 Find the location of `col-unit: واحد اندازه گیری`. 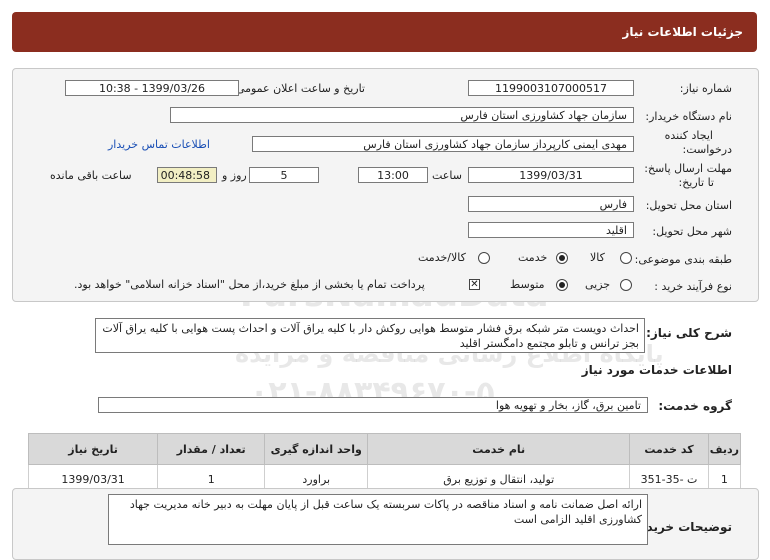

col-unit: واحد اندازه گیری is located at coordinates (316, 449).